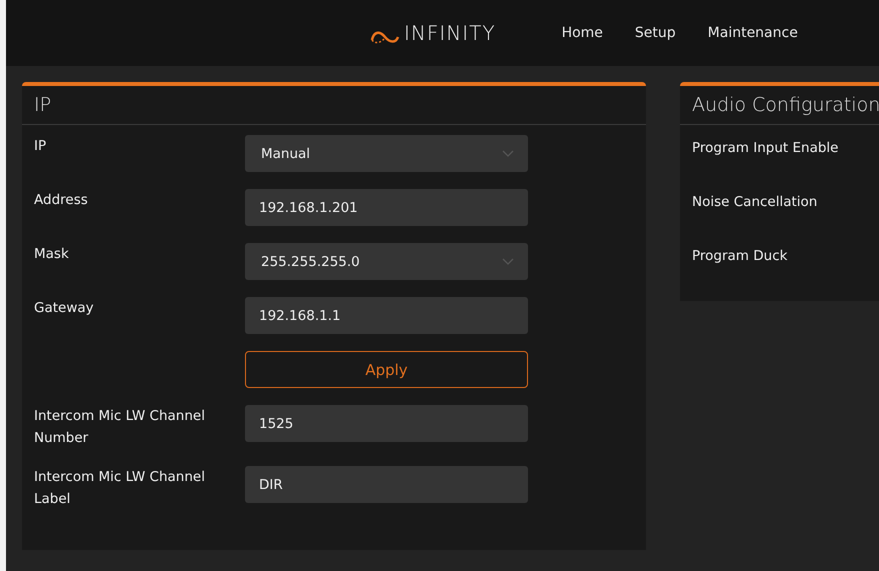 The width and height of the screenshot is (879, 571). I want to click on field-label: Address, so click(61, 200).